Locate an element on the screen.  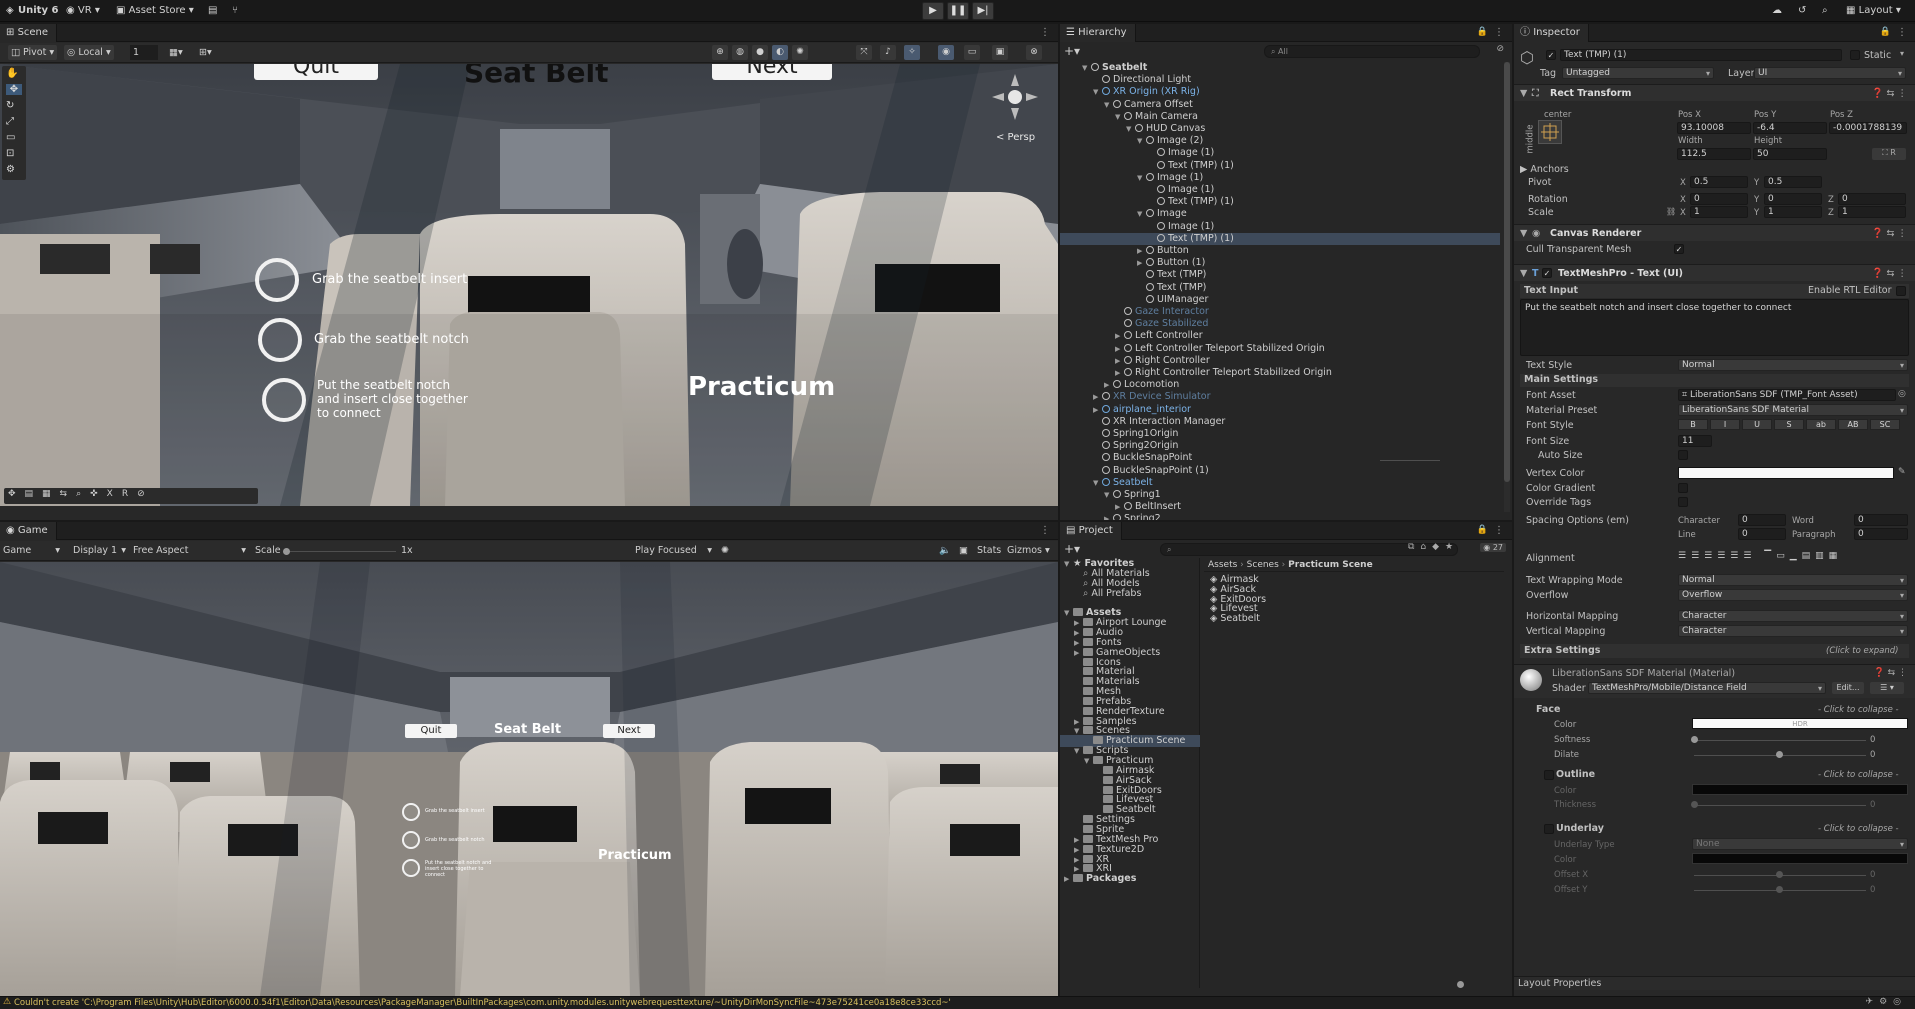
line-spacing-field: 0 is located at coordinates (1762, 534).